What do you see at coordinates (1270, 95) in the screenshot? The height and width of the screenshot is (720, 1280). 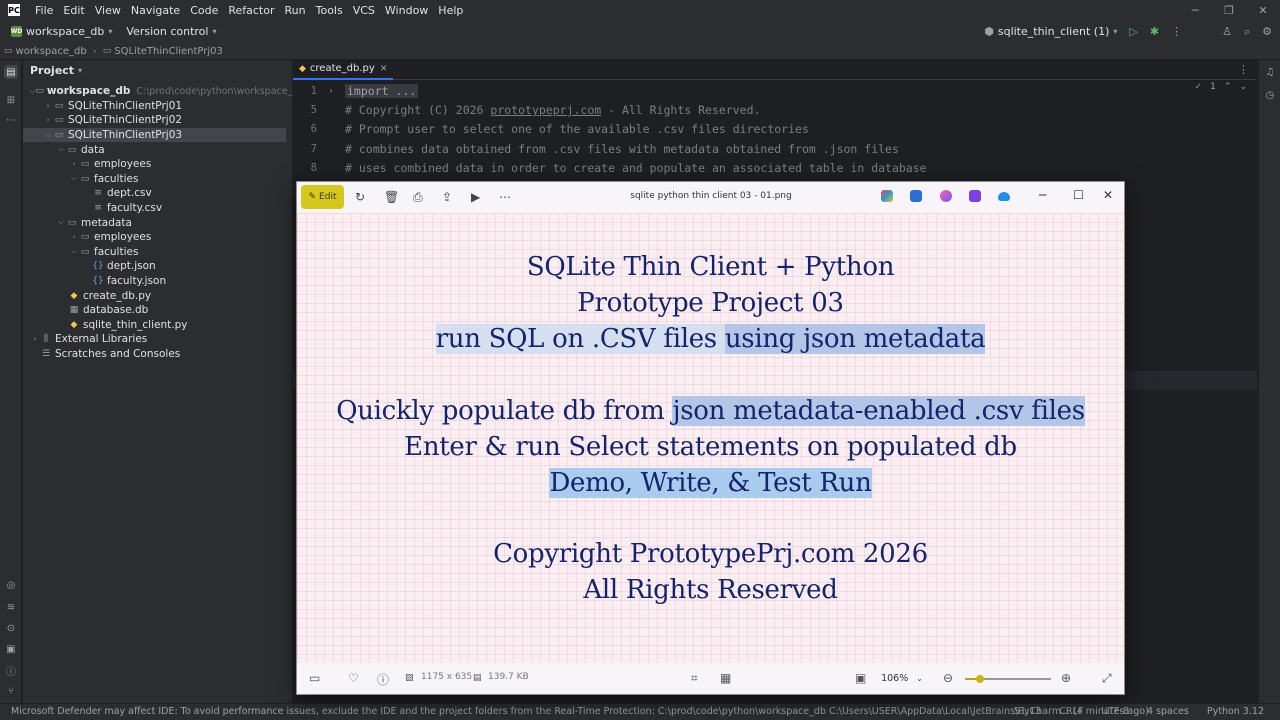 I see `ai-assistant-icon: ◷` at bounding box center [1270, 95].